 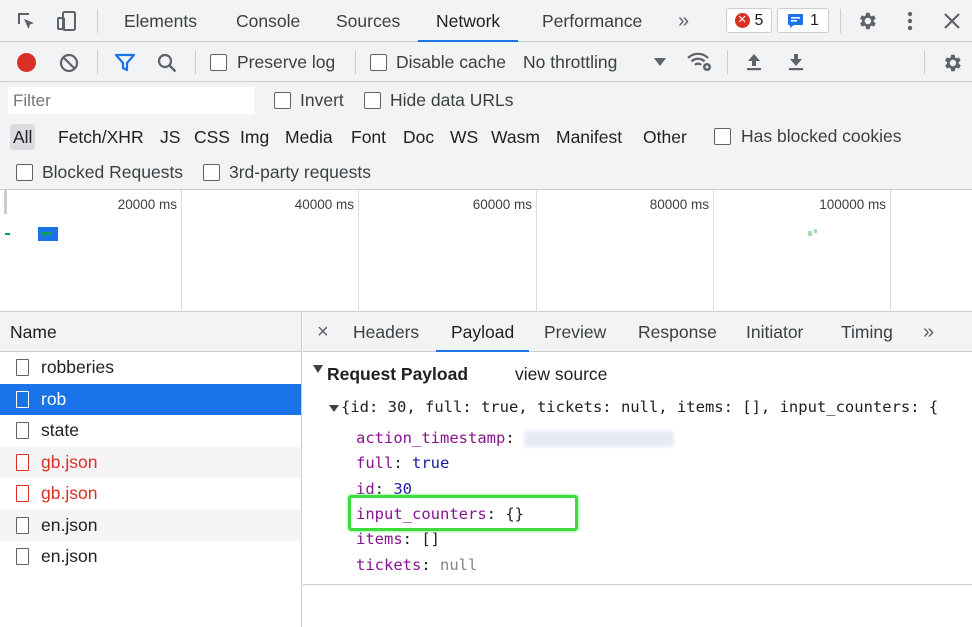 I want to click on device-toolbar-icon, so click(x=67, y=21).